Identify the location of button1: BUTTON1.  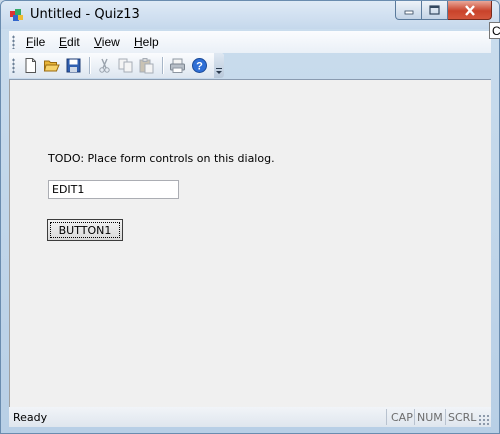
(85, 230).